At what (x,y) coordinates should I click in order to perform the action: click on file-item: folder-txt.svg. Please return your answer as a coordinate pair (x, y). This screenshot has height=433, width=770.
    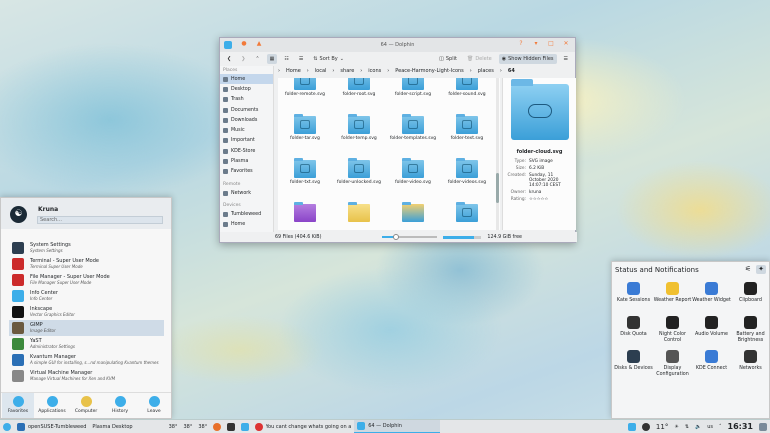
    Looking at the image, I should click on (305, 176).